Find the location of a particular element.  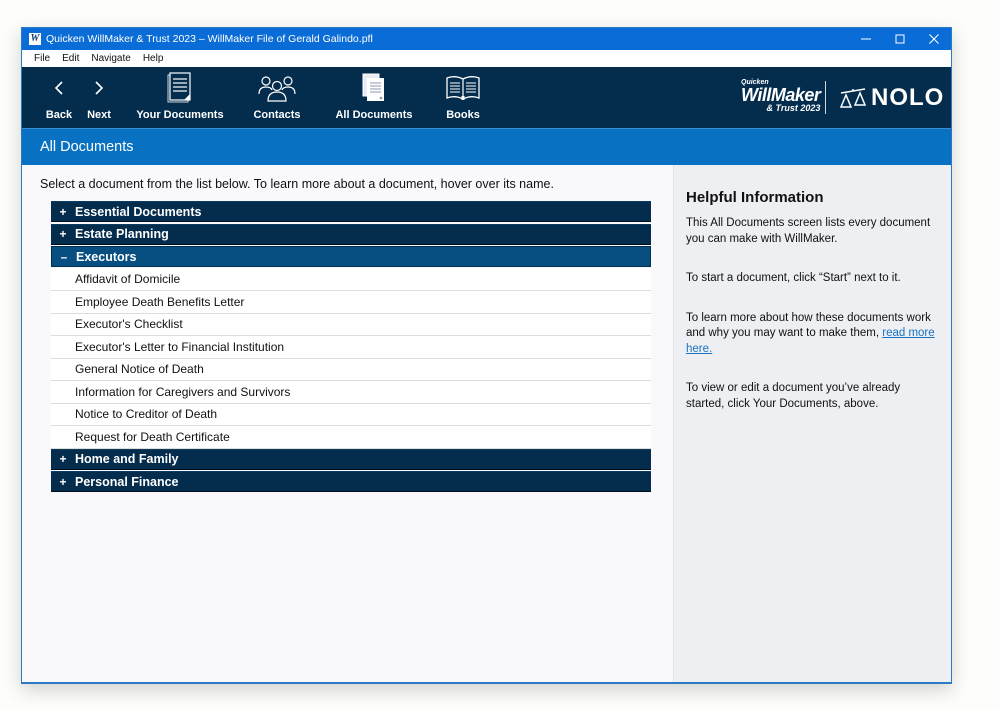

document-item: Information for Caregivers and Survivors is located at coordinates (351, 392).